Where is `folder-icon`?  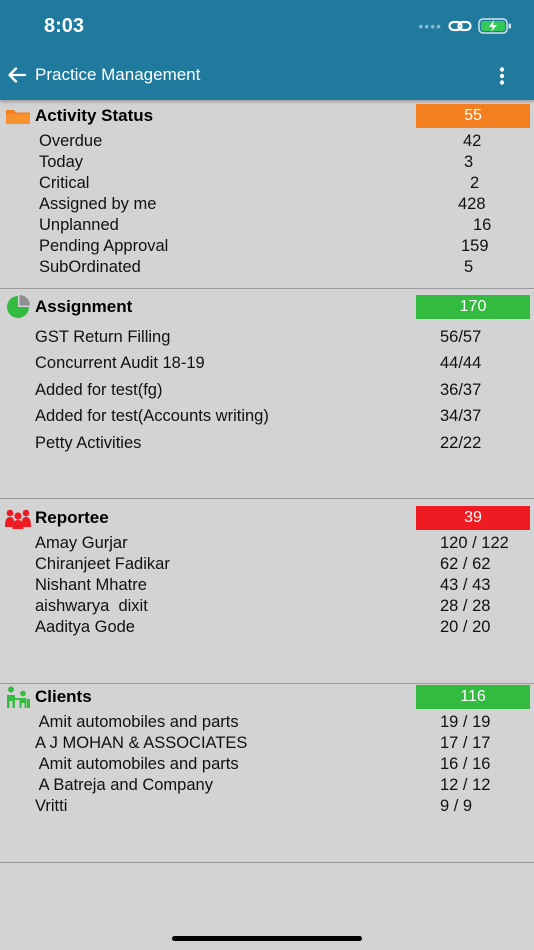 folder-icon is located at coordinates (18, 117).